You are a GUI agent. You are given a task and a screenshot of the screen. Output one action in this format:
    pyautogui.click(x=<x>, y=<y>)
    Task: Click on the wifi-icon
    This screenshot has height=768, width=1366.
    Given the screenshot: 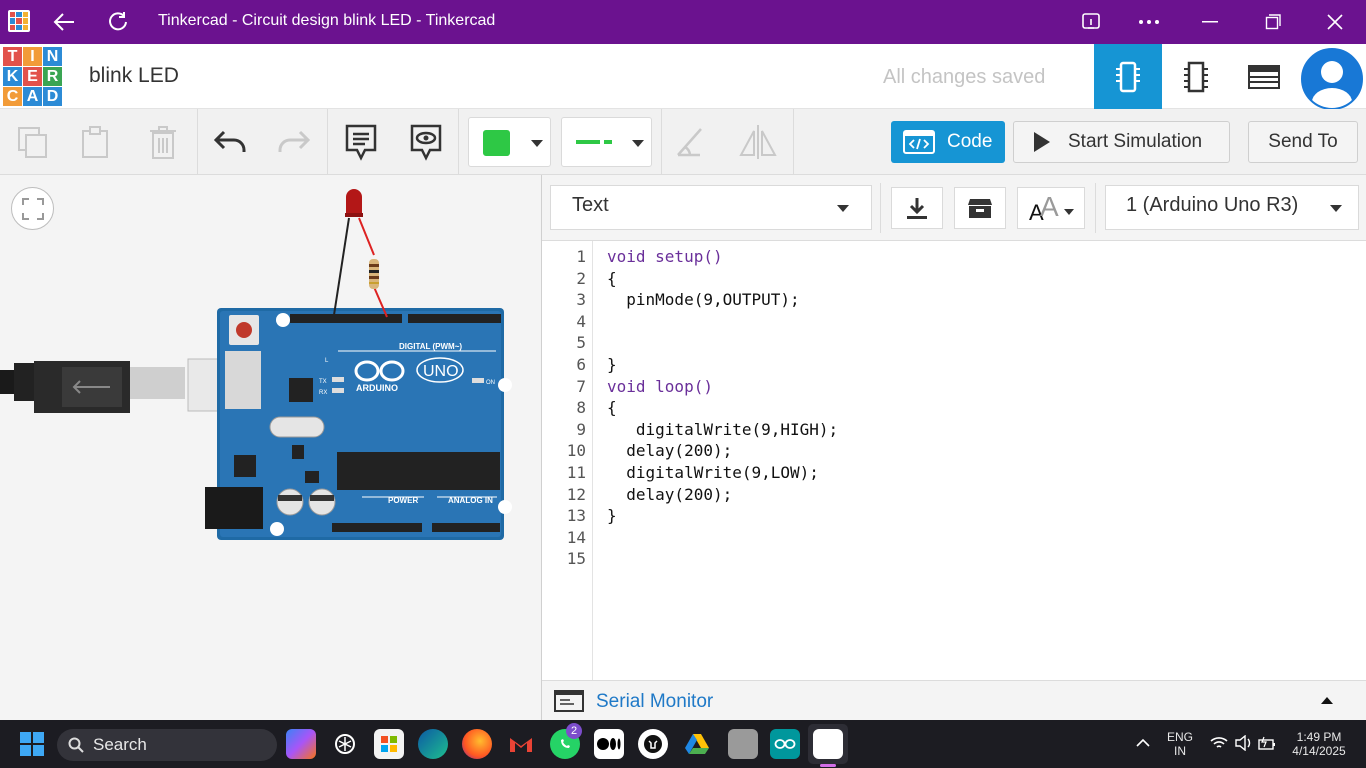 What is the action you would take?
    pyautogui.click(x=1219, y=743)
    